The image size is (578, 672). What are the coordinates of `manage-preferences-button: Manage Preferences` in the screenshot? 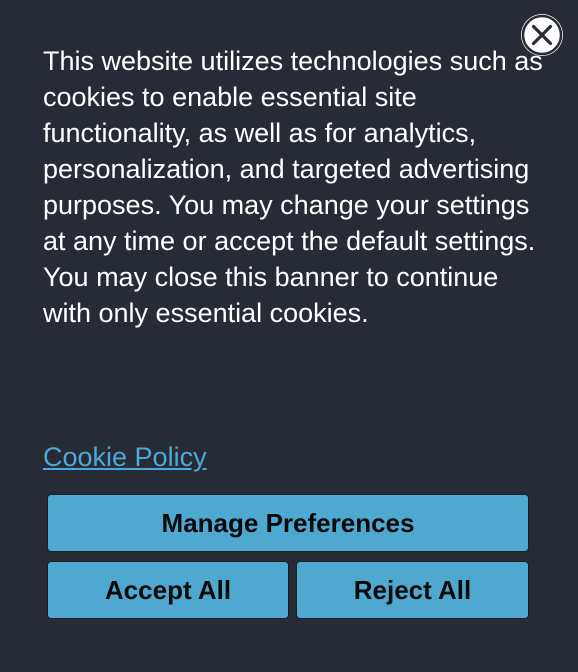 It's located at (288, 523).